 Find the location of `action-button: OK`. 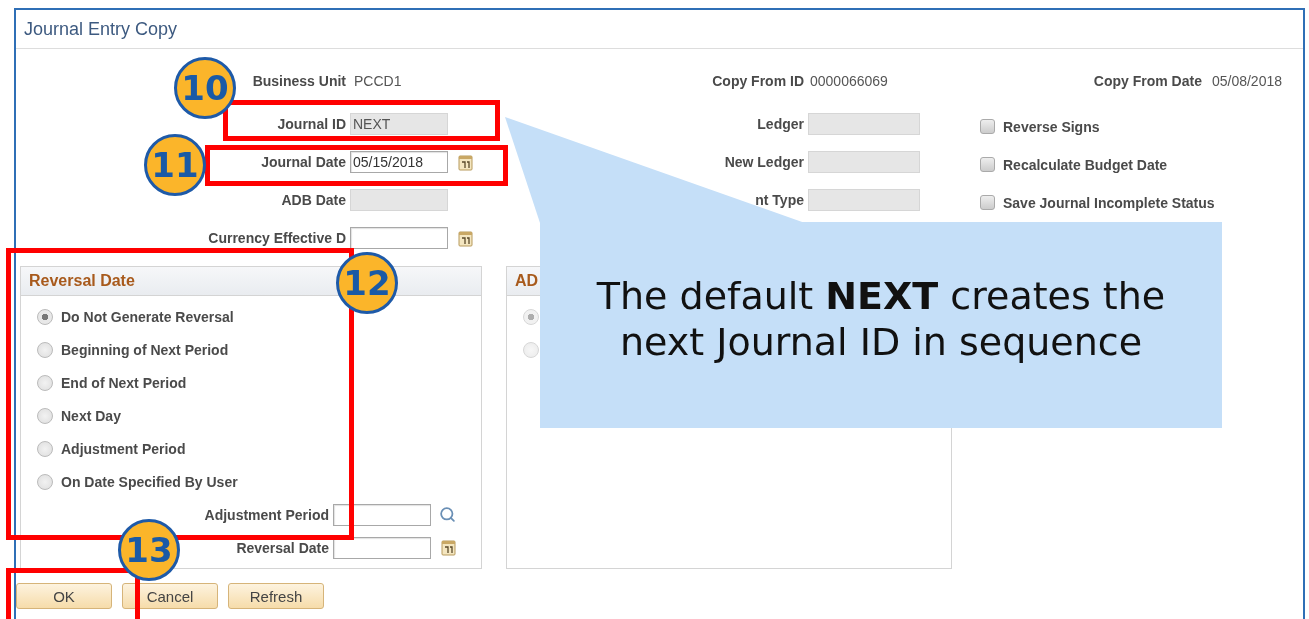

action-button: OK is located at coordinates (64, 596).